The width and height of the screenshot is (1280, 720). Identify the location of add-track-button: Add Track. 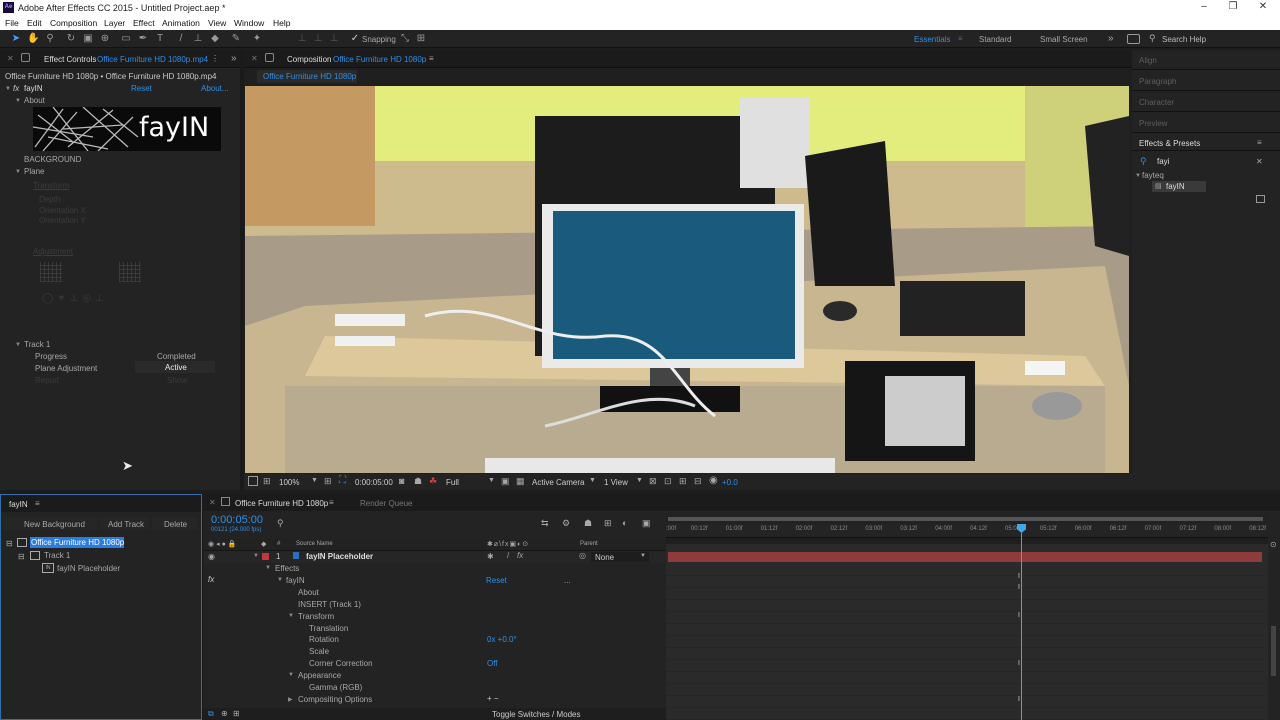
(125, 523).